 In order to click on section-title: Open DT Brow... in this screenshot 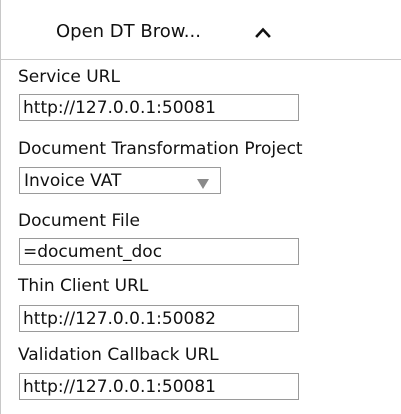, I will do `click(128, 31)`.